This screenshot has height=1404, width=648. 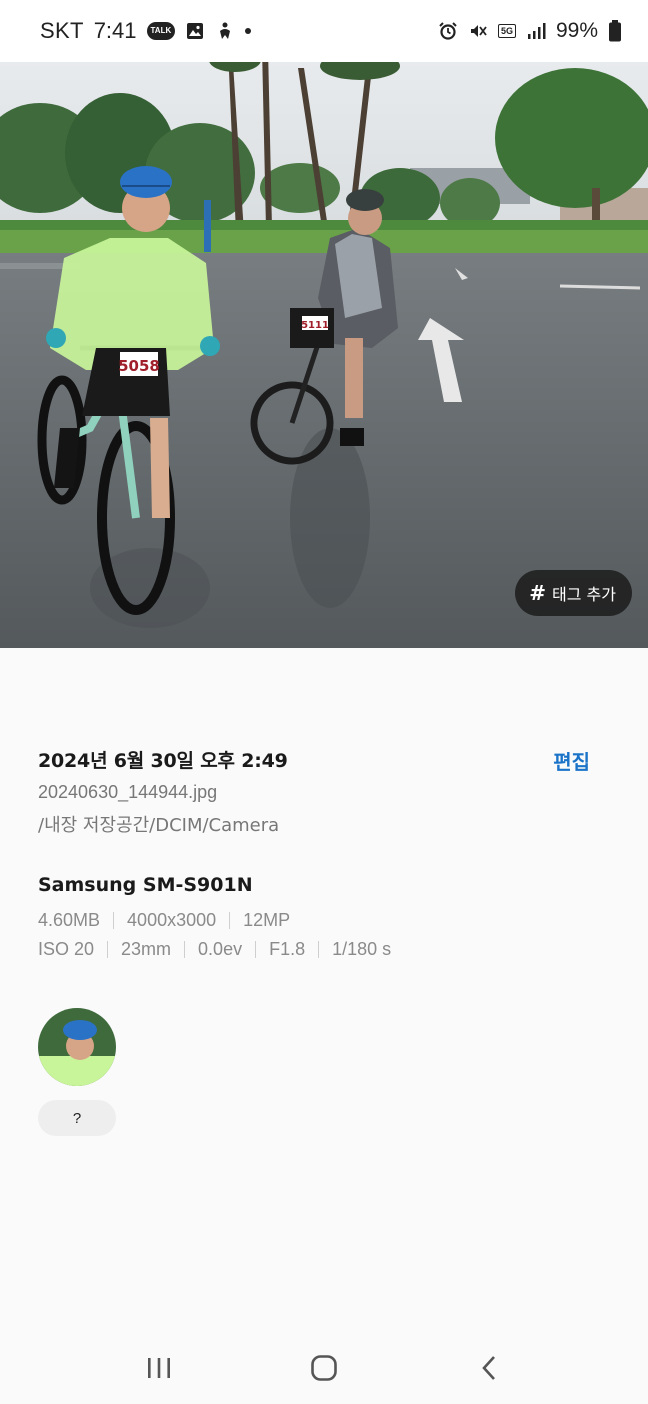 I want to click on bib-number-left: 5058, so click(x=139, y=366).